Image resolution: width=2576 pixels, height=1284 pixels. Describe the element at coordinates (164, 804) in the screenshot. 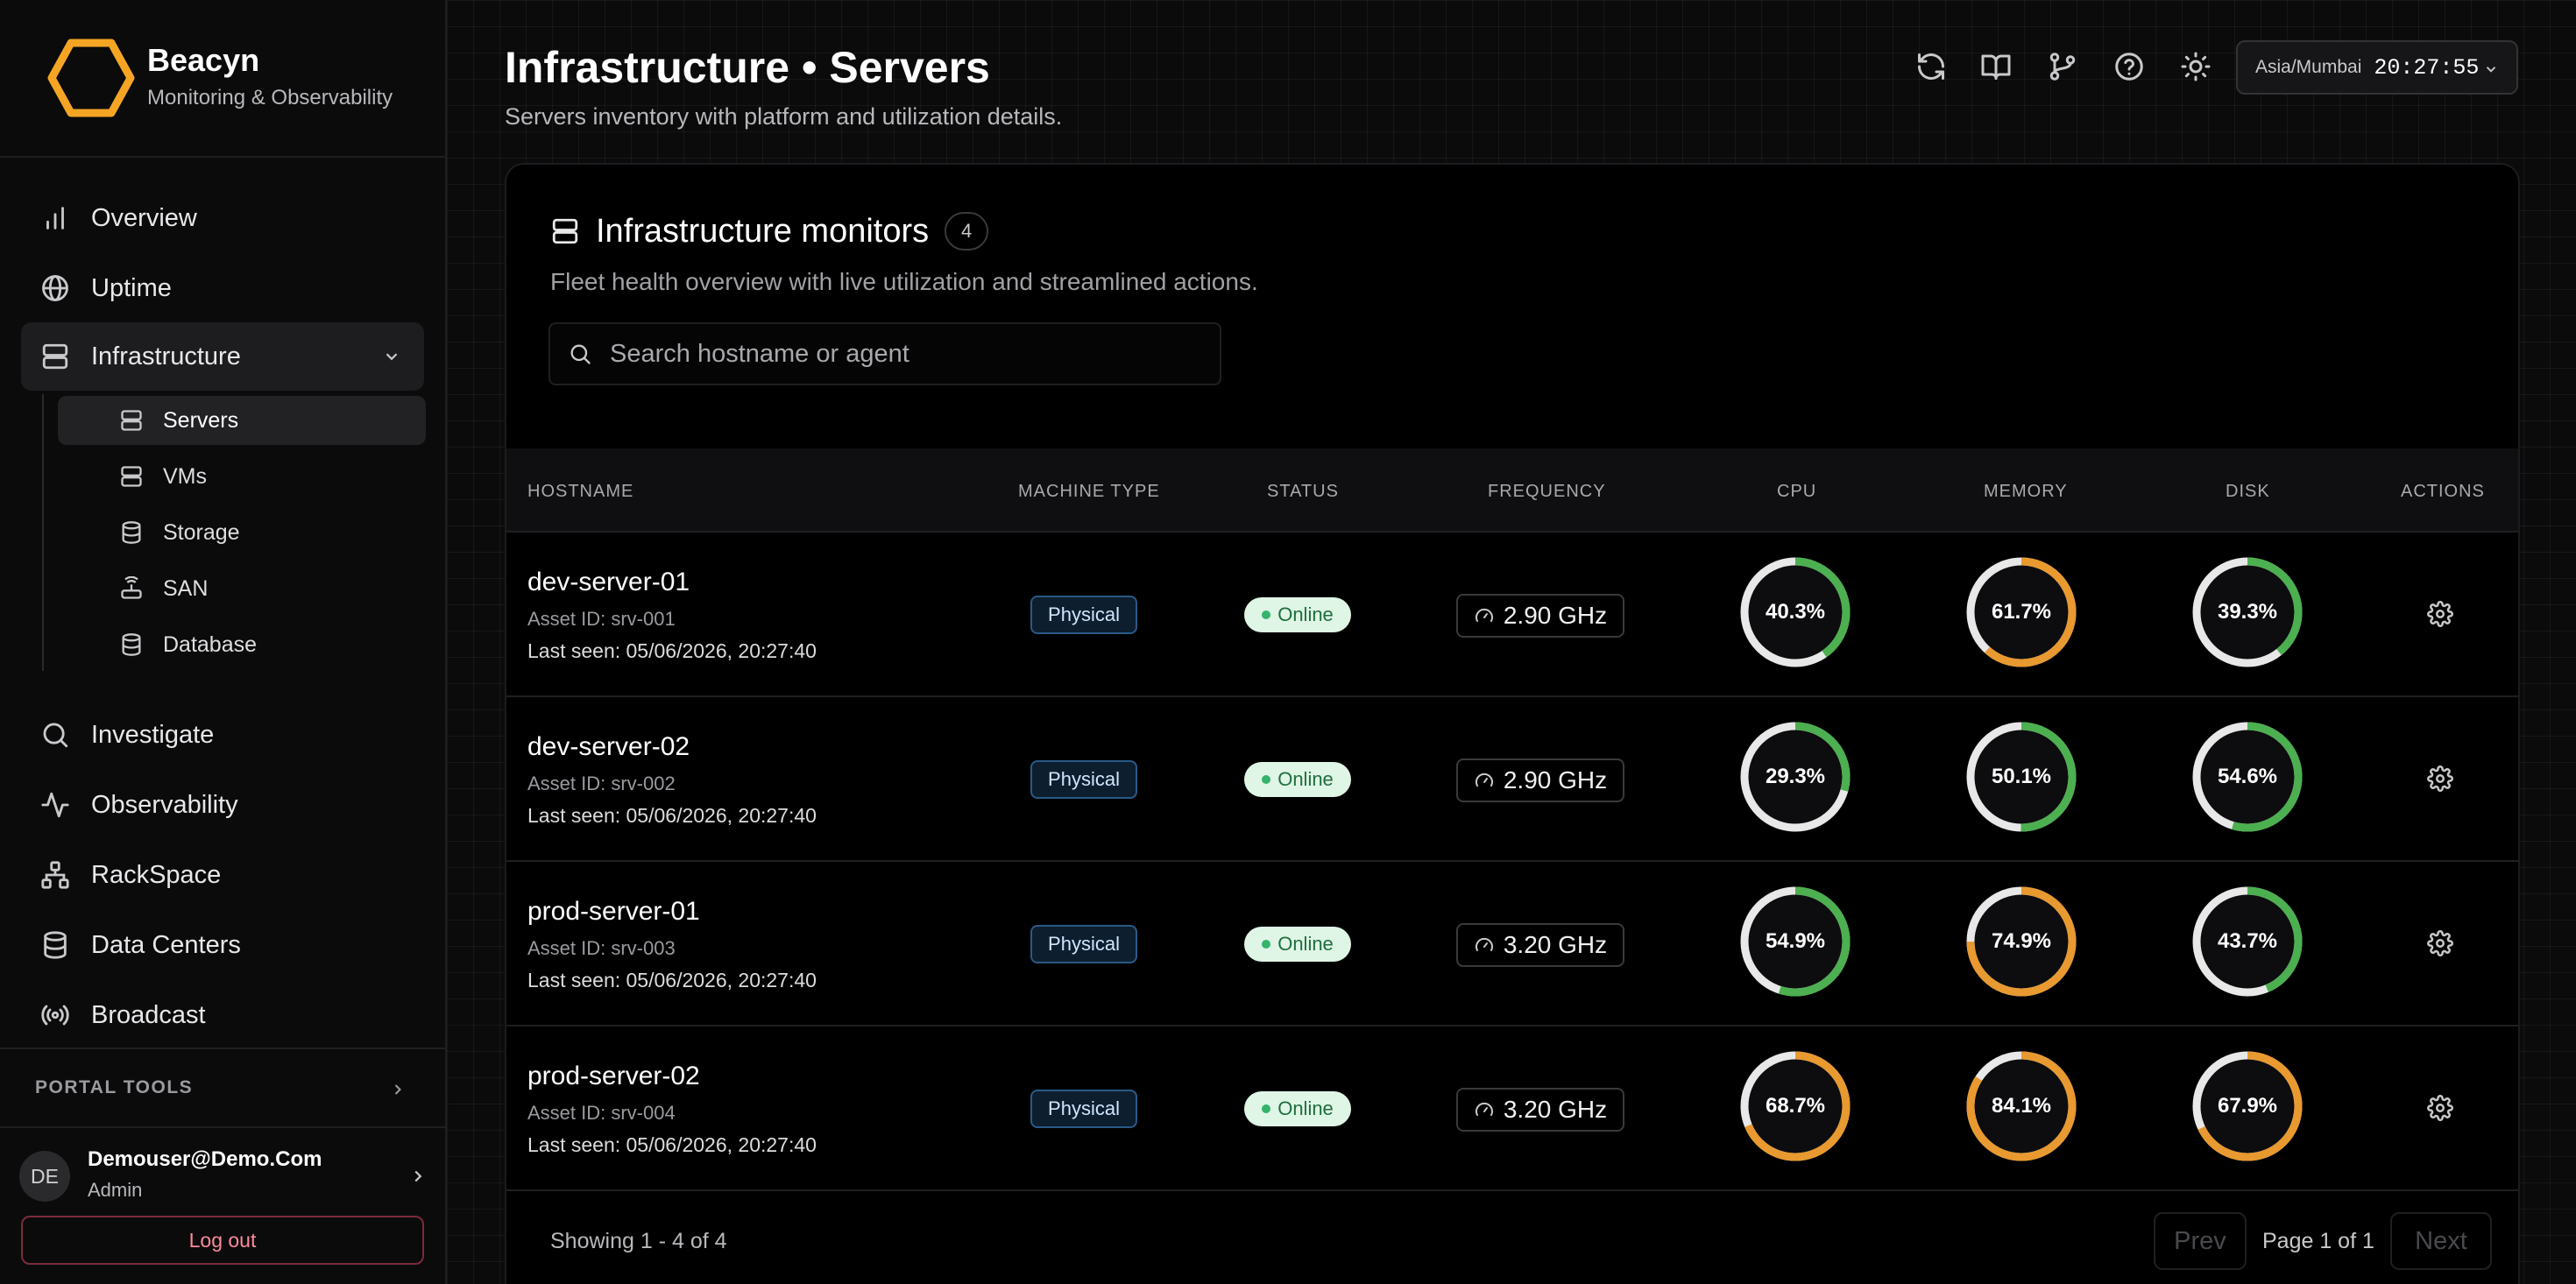

I see `sidebar-item-label: Observability` at that location.